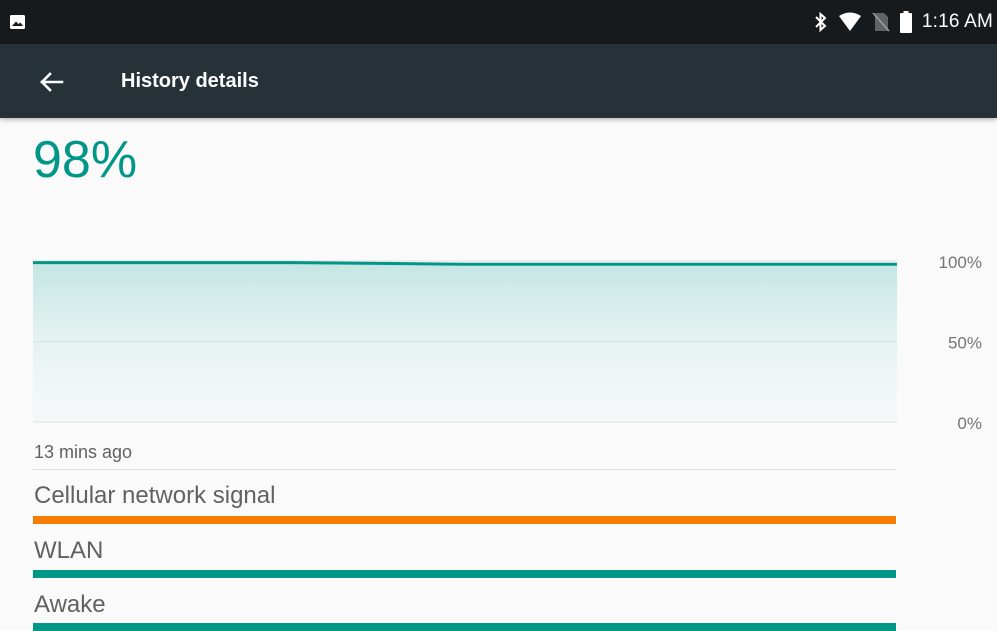 This screenshot has width=997, height=631. What do you see at coordinates (849, 21) in the screenshot?
I see `wifi-icon` at bounding box center [849, 21].